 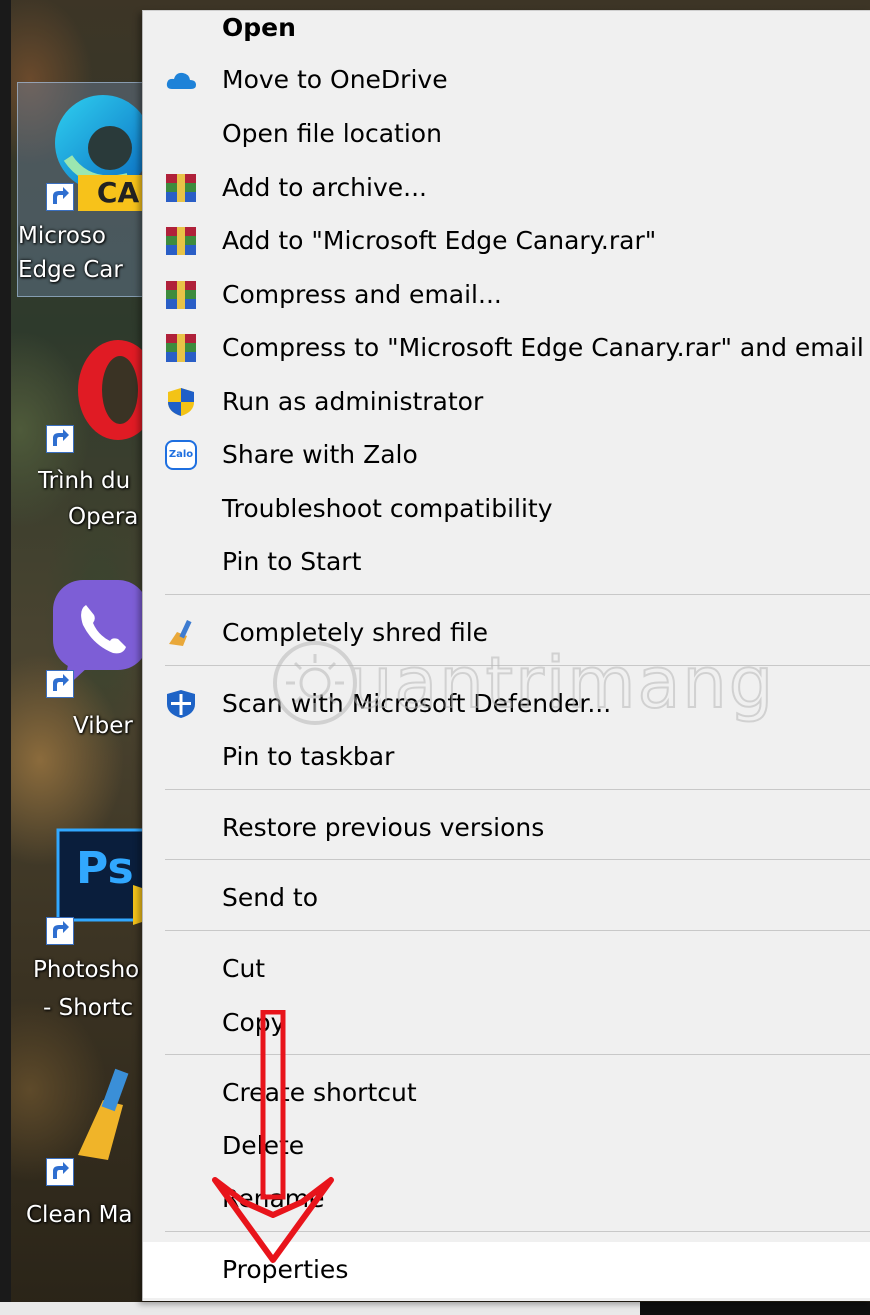 What do you see at coordinates (181, 402) in the screenshot?
I see `uac-shield-icon` at bounding box center [181, 402].